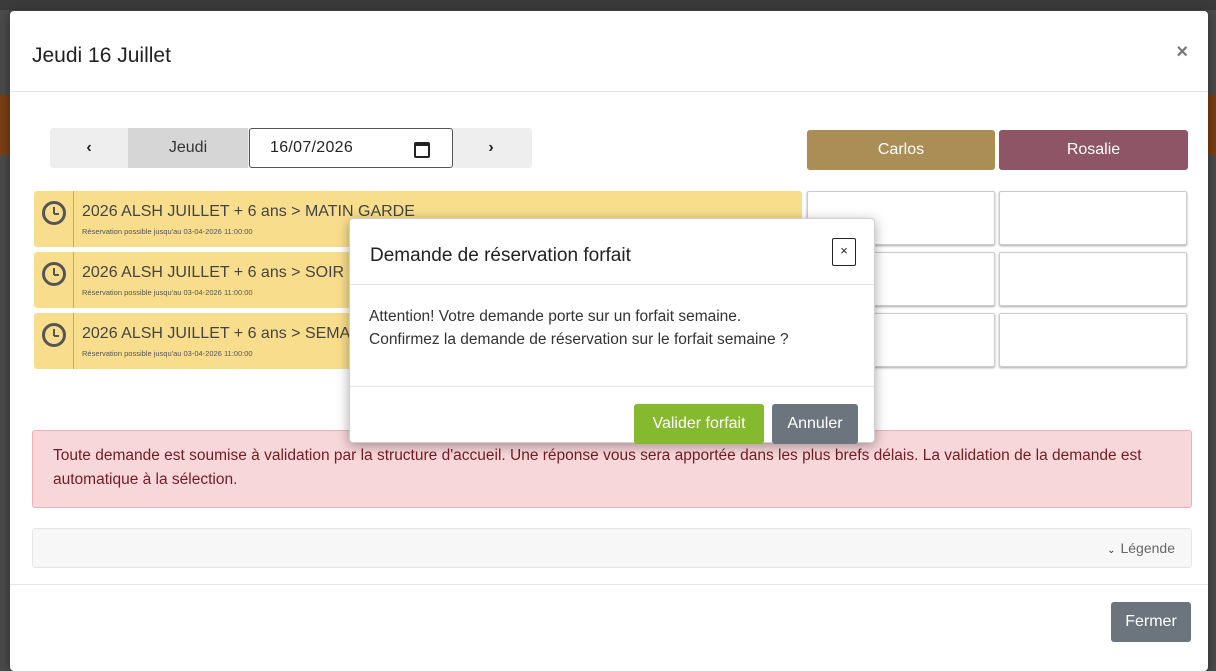 Image resolution: width=1216 pixels, height=671 pixels. What do you see at coordinates (312, 147) in the screenshot?
I see `date-input-value: 16/07/2026` at bounding box center [312, 147].